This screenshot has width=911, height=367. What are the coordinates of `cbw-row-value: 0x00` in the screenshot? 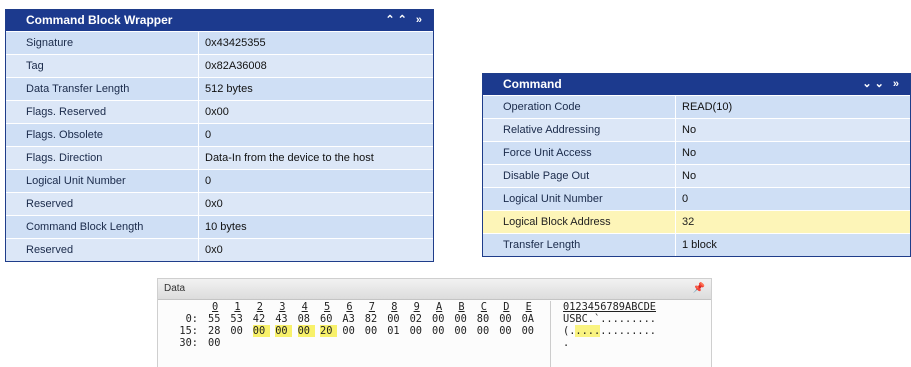 It's located at (217, 112).